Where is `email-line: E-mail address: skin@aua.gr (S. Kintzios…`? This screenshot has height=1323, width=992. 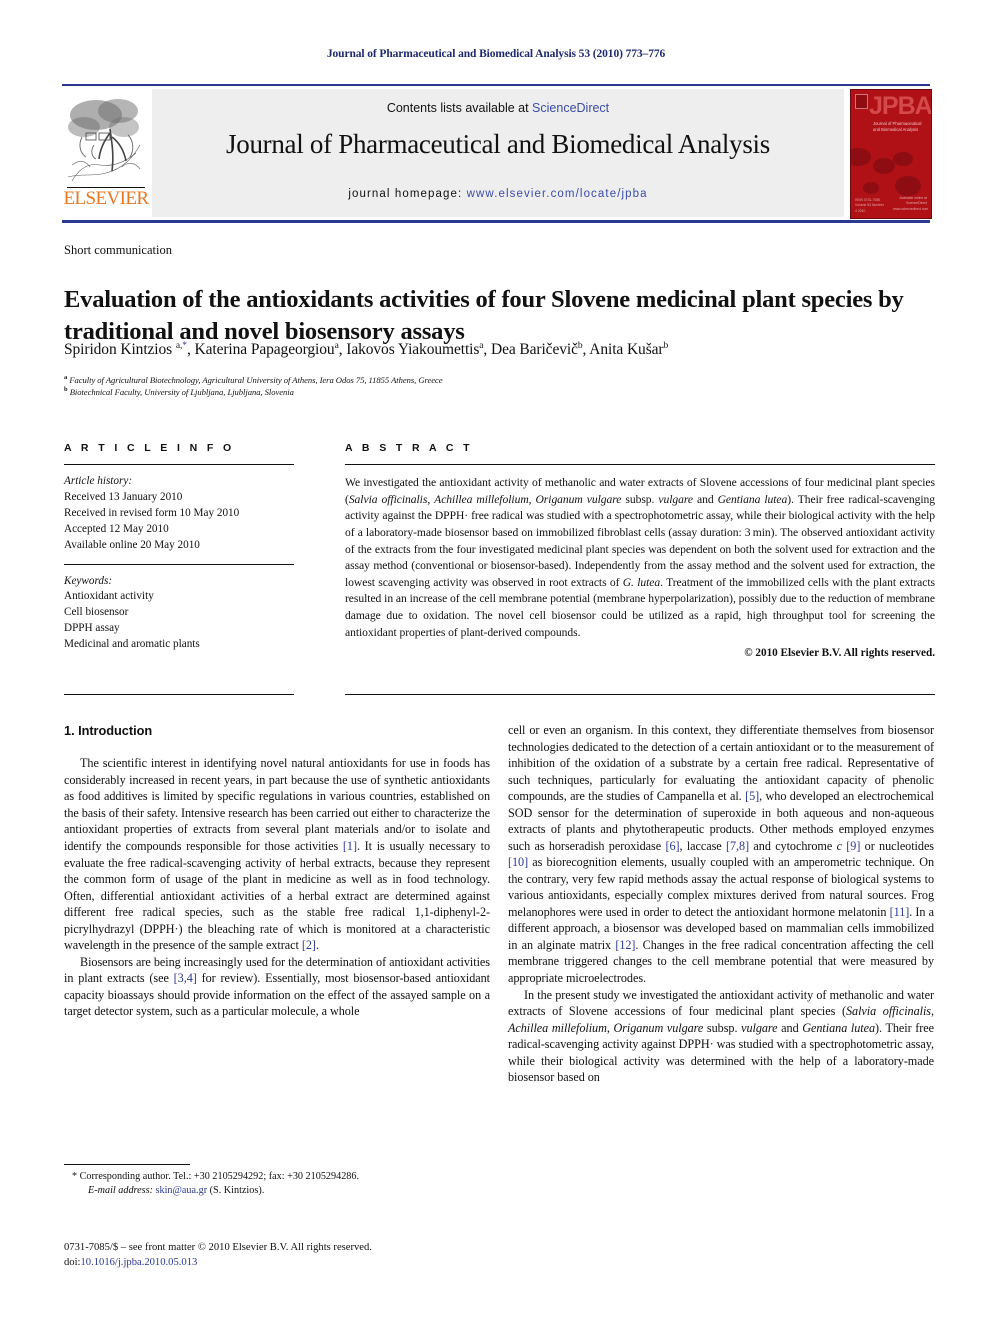
email-line: E-mail address: skin@aua.gr (S. Kintzios… is located at coordinates (279, 1191).